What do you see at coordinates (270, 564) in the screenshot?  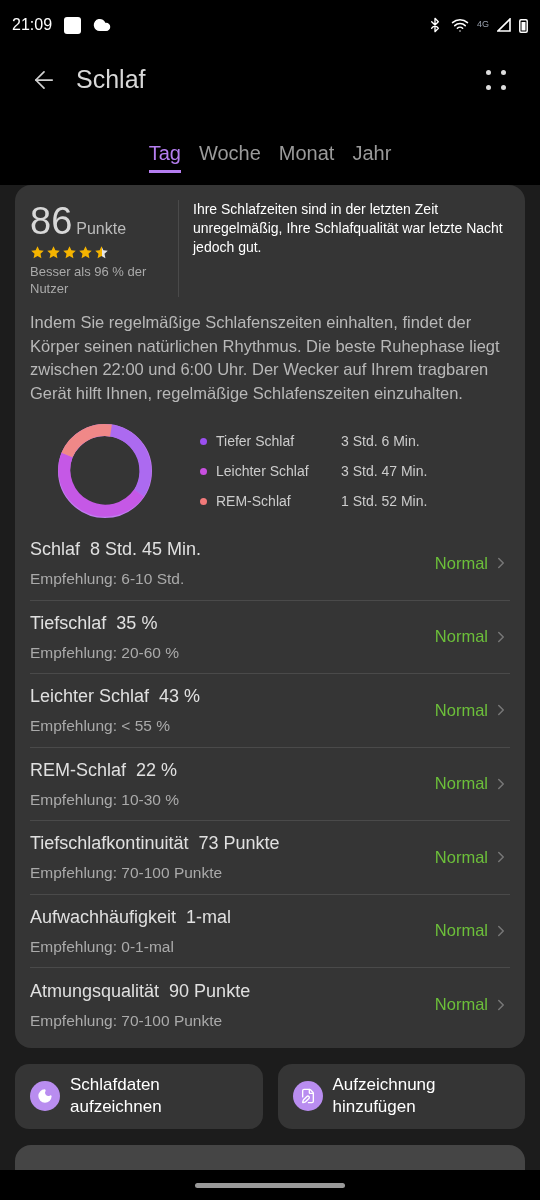 I see `metric-row: Schlaf 8 Std. 45 Min. Empfehlung: 6-10 Std. Normal` at bounding box center [270, 564].